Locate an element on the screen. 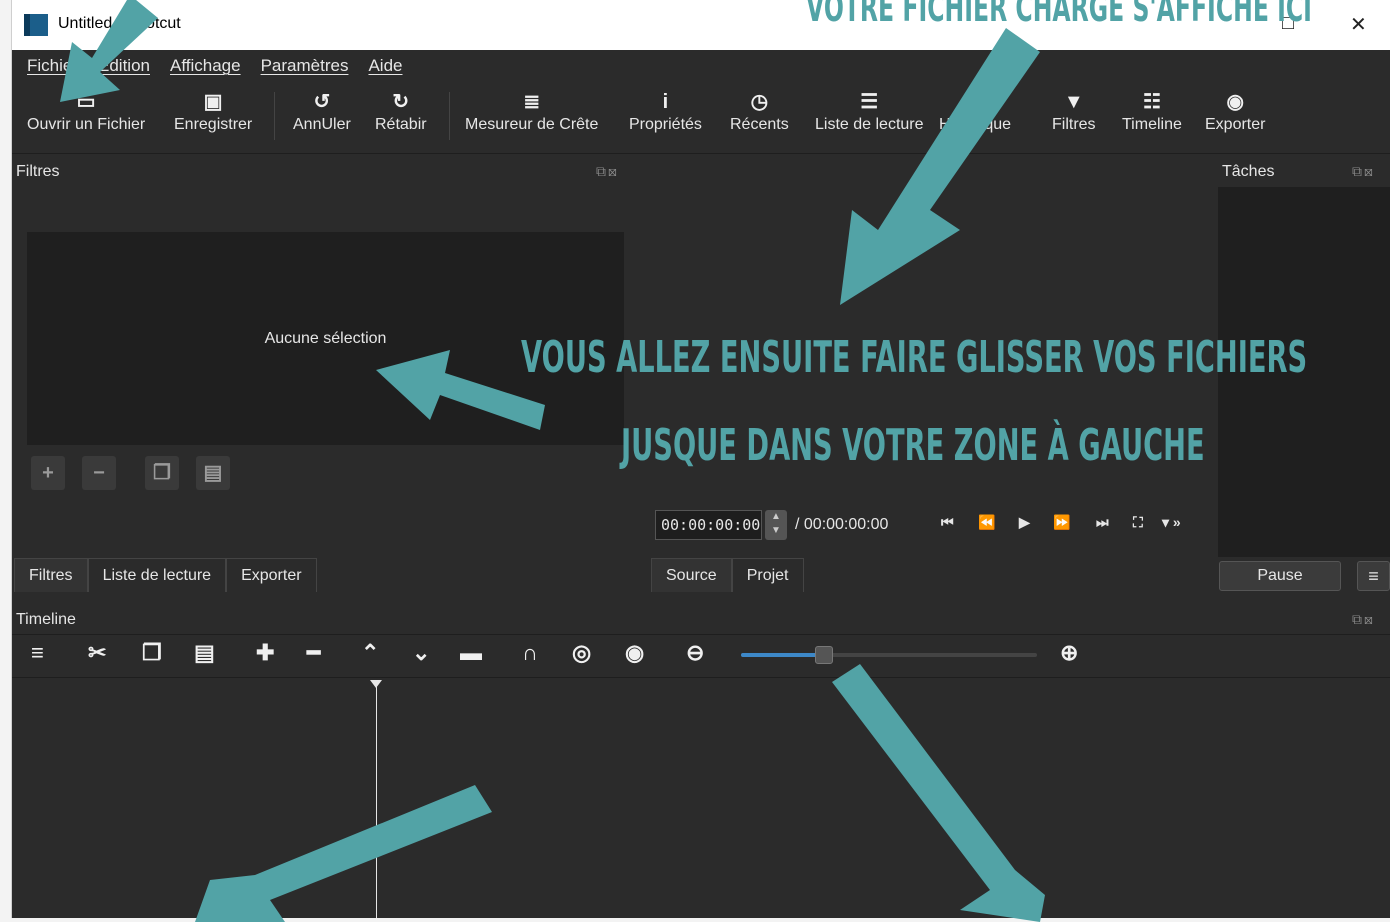 This screenshot has width=1390, height=922. paste-filter-button: ▤ is located at coordinates (213, 473).